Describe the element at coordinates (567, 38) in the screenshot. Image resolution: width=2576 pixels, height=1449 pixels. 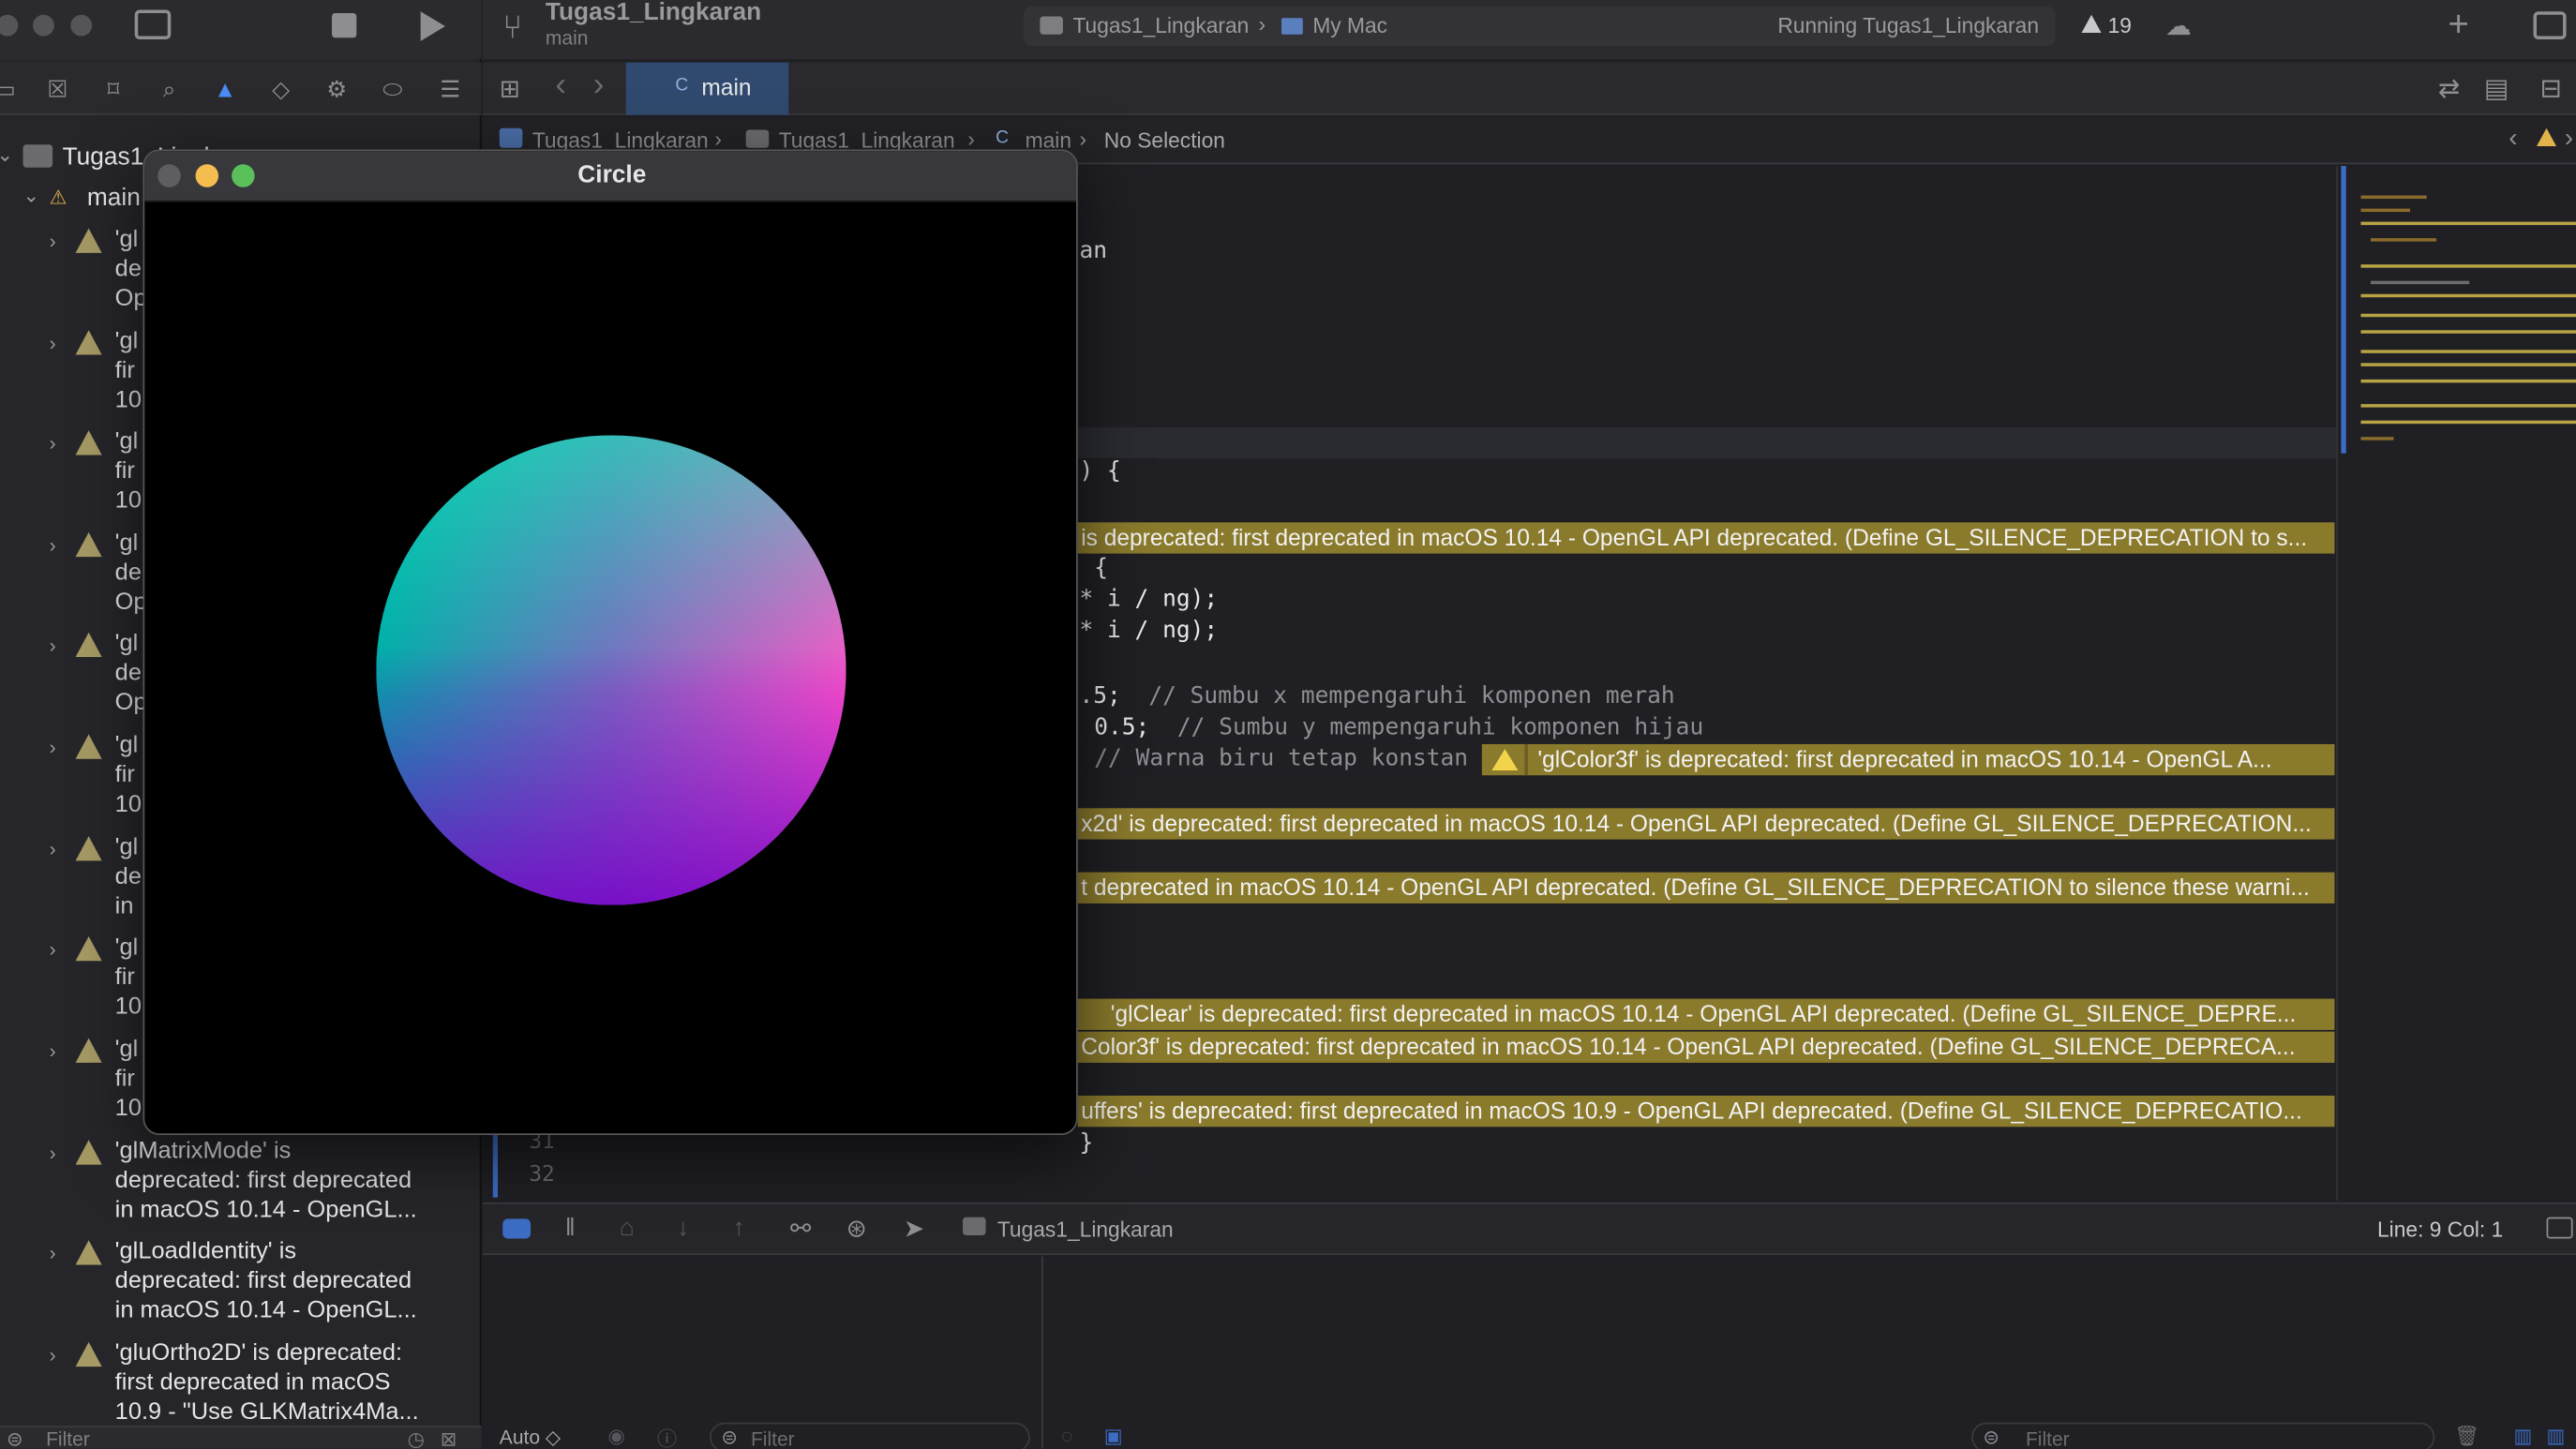
I see `branch-name: main` at that location.